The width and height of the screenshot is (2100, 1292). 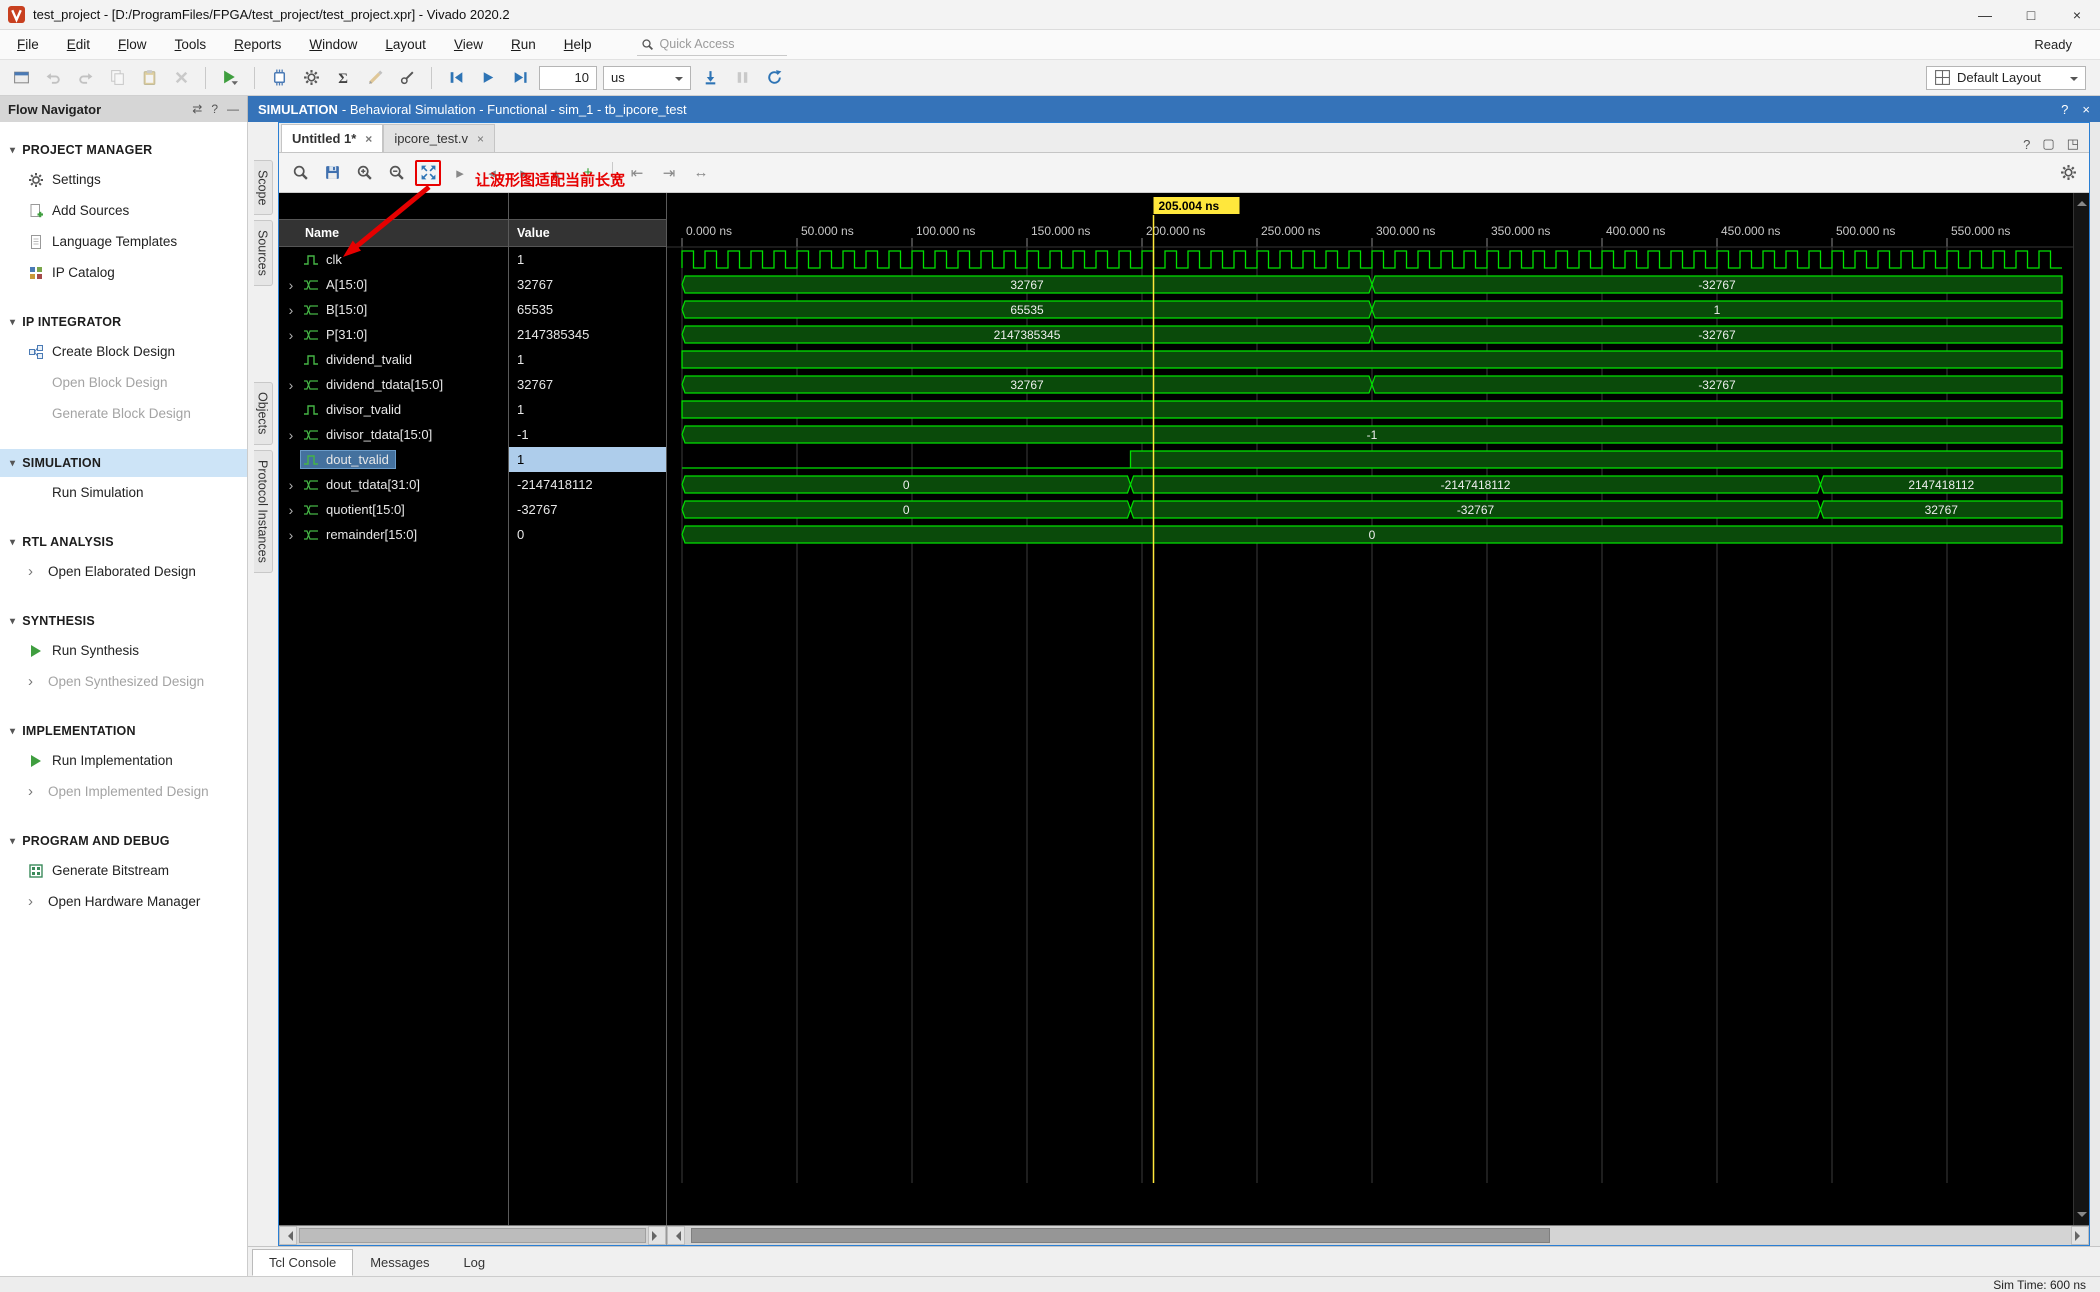 I want to click on signal-value-divisor-tvalid: 1, so click(x=587, y=409).